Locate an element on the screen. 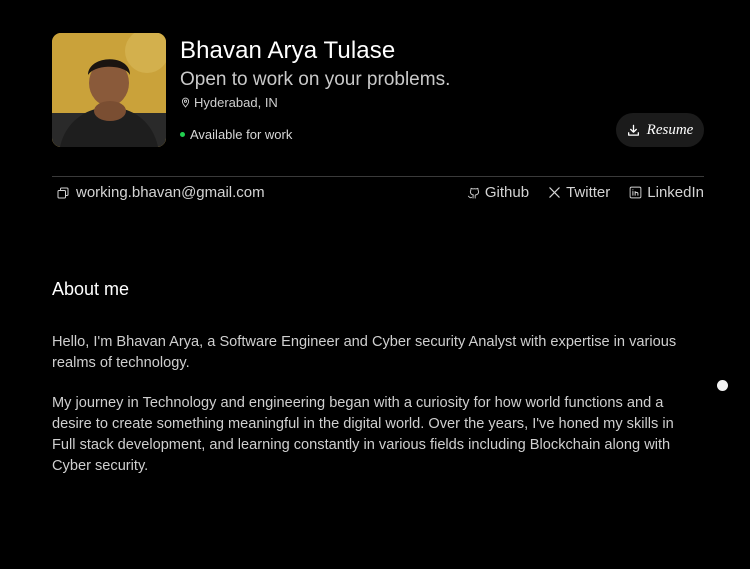 The width and height of the screenshot is (750, 569). email-link: working.bhavan@gmail.com is located at coordinates (161, 192).